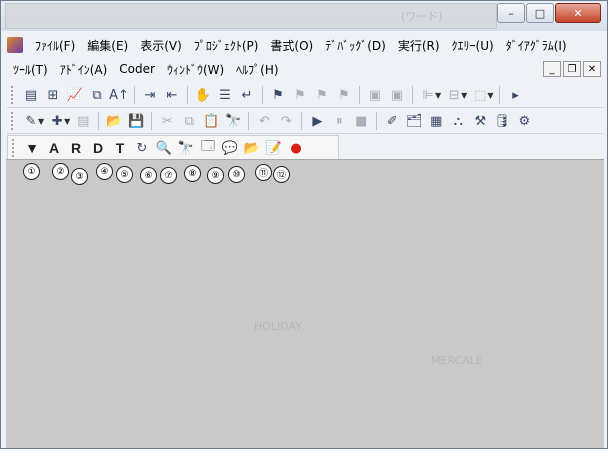 The height and width of the screenshot is (451, 610). Describe the element at coordinates (322, 95) in the screenshot. I see `prev-bookmark-icon: ⚑` at that location.